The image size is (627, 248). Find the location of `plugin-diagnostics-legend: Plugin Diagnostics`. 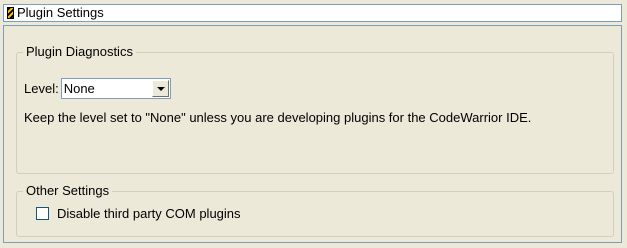

plugin-diagnostics-legend: Plugin Diagnostics is located at coordinates (79, 51).